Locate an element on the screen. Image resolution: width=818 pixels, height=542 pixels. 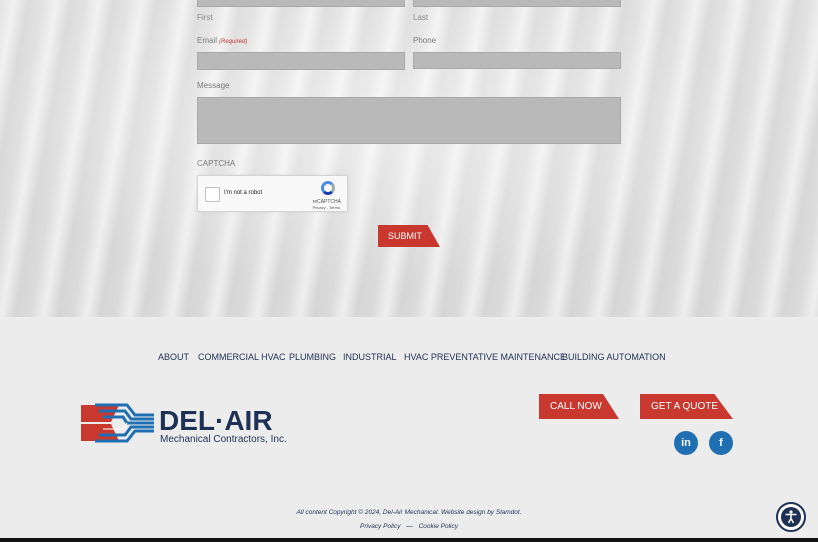
nav-item-commercial-hvac: COMMERCIAL HVAC is located at coordinates (242, 357).